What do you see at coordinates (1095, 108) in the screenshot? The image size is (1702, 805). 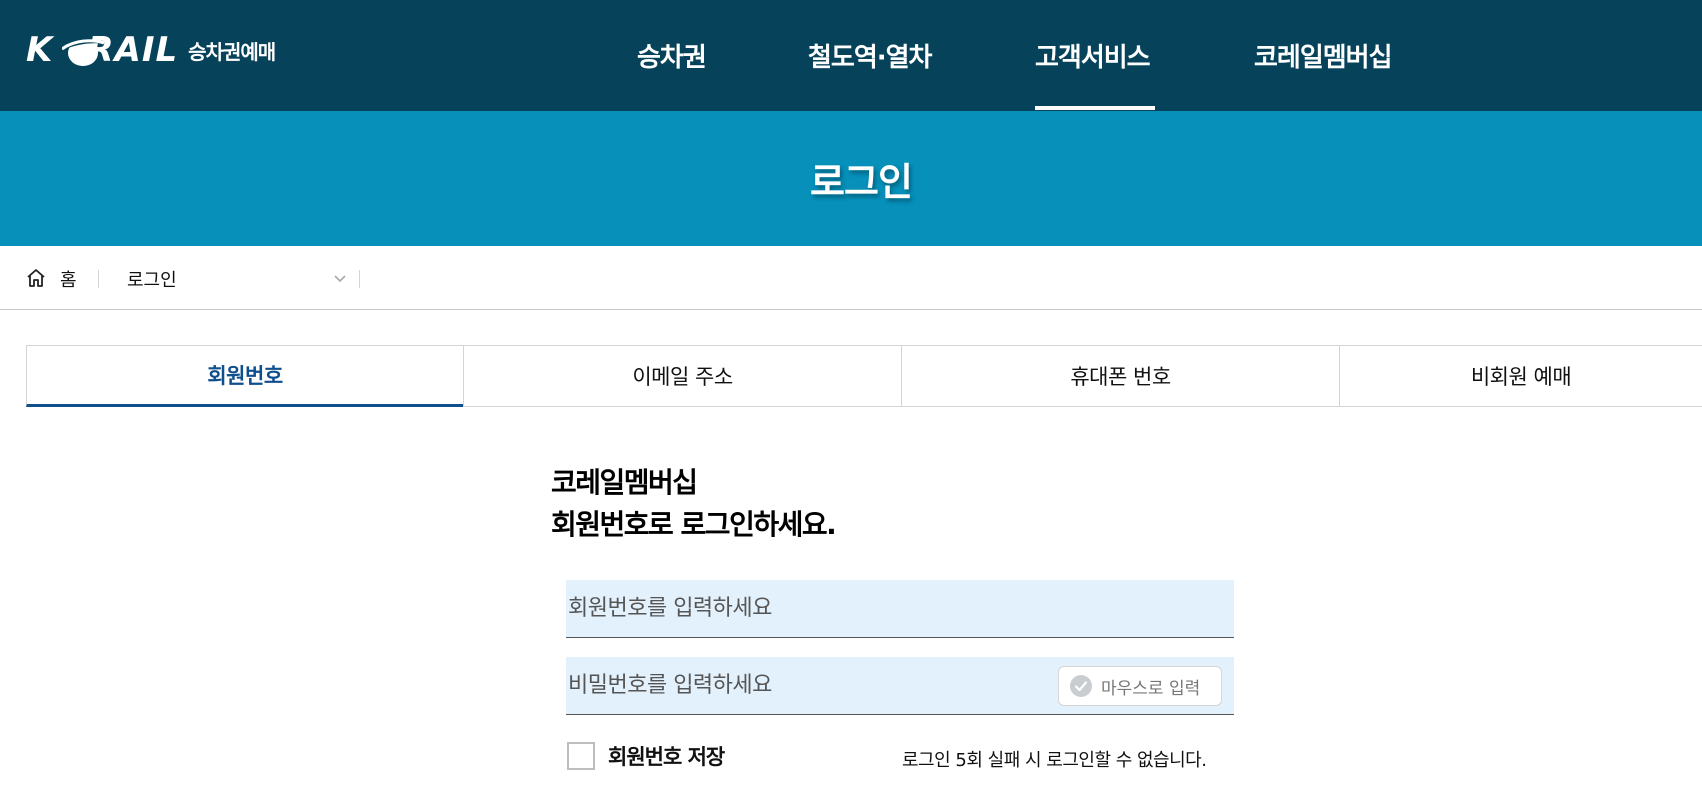 I see `nav-active-indicator` at bounding box center [1095, 108].